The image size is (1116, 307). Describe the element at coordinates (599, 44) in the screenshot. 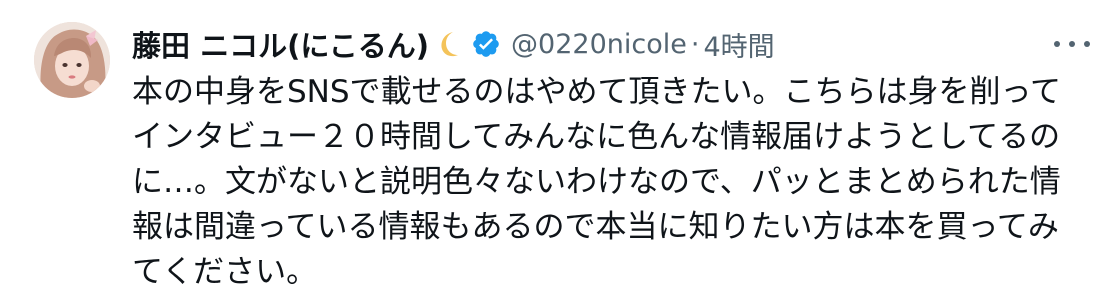

I see `user-handle: @0220nicole` at that location.